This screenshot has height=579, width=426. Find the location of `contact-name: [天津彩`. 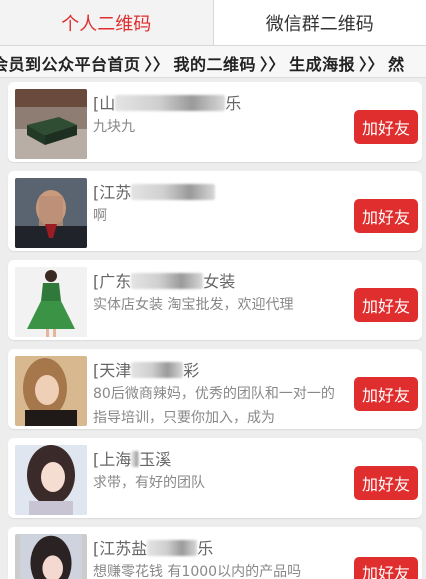

contact-name: [天津彩 is located at coordinates (146, 370).